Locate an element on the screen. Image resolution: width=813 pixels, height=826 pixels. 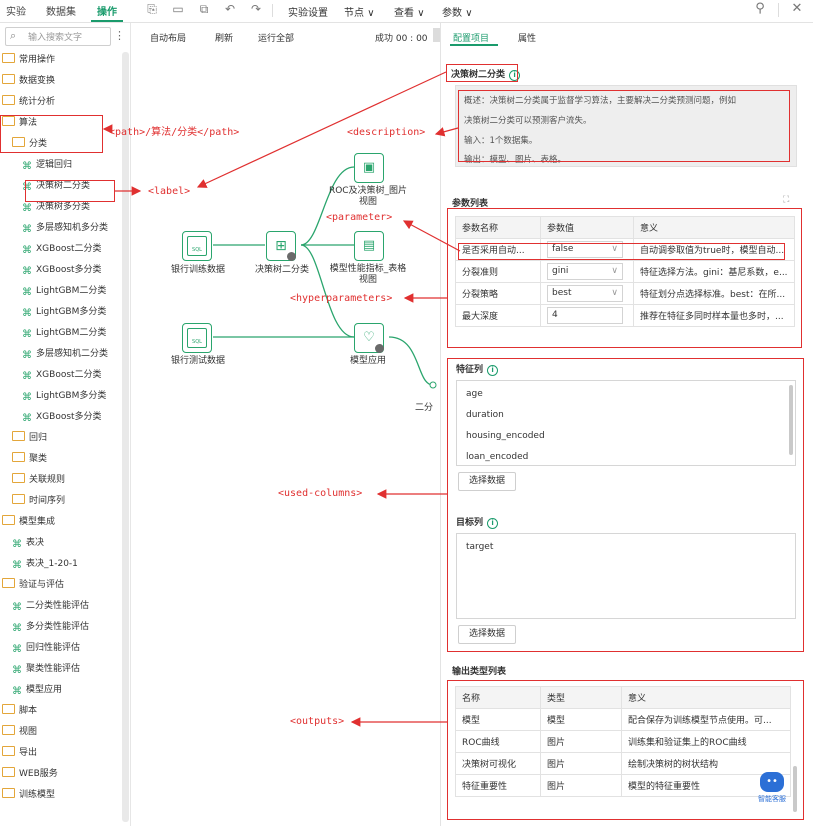
annotation-outputs: <outputs> is located at coordinates (317, 721).